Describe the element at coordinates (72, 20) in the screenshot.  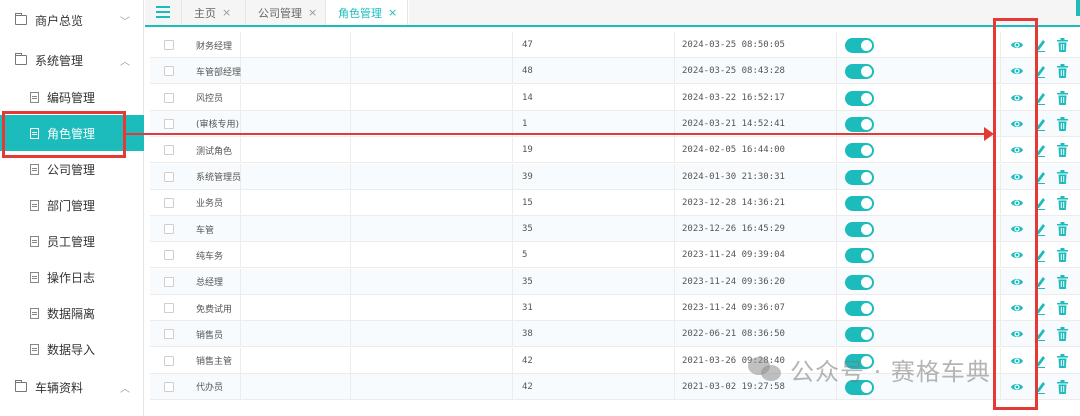
I see `sidebar-group-merchant-overview: 商户总览 ﹀` at that location.